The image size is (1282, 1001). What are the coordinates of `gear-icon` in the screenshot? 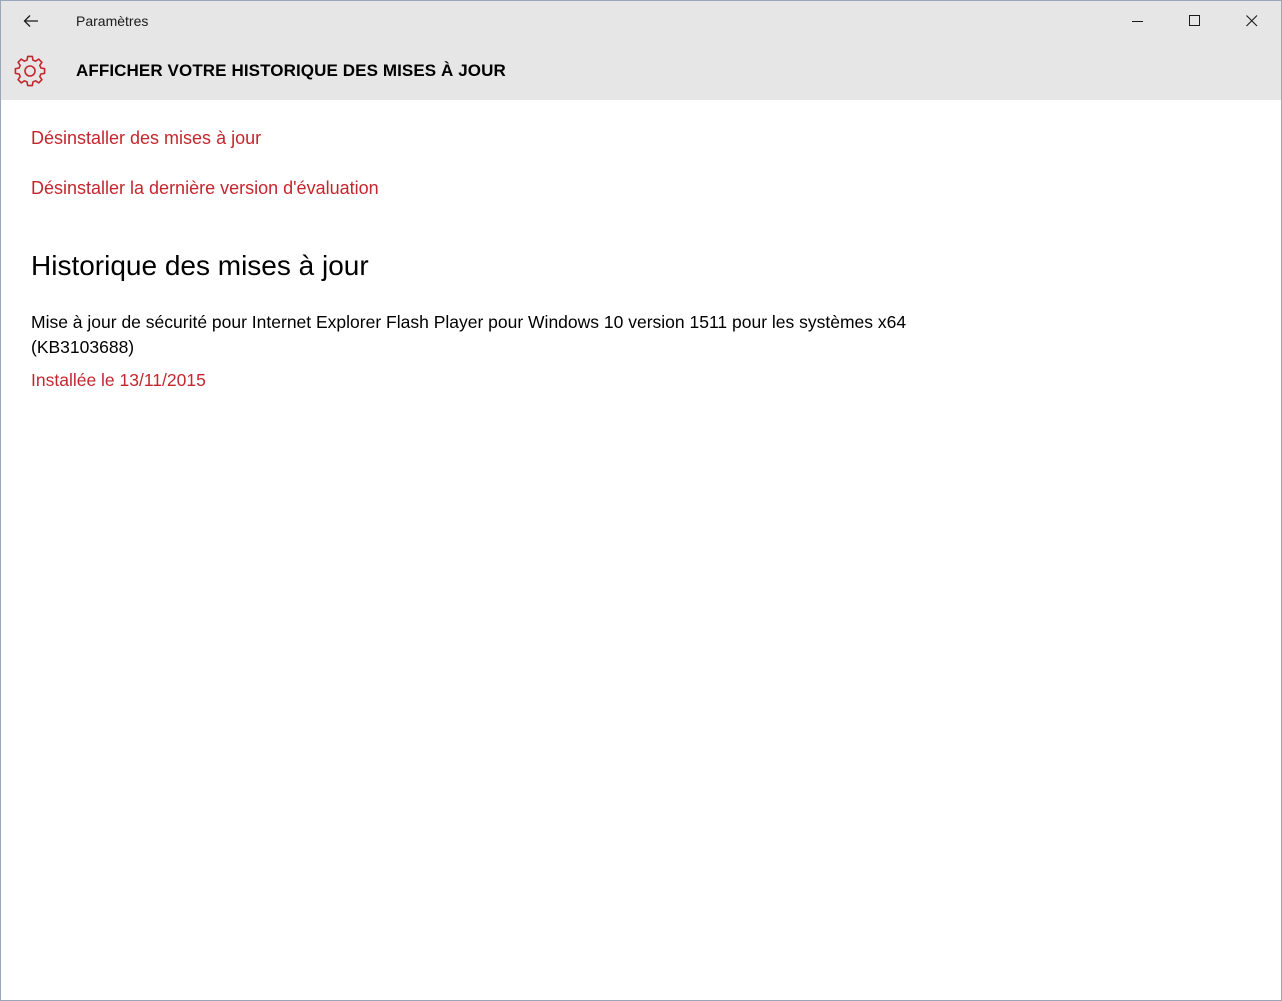 It's located at (30, 71).